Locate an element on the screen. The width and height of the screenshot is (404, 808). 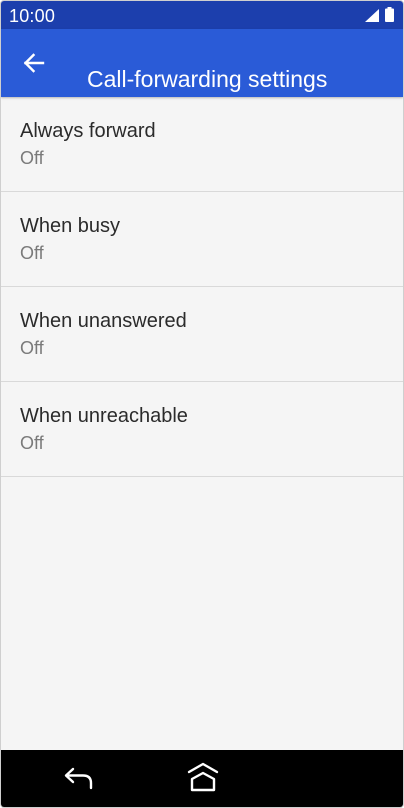
setting-when-busy: When busy Off is located at coordinates (202, 239).